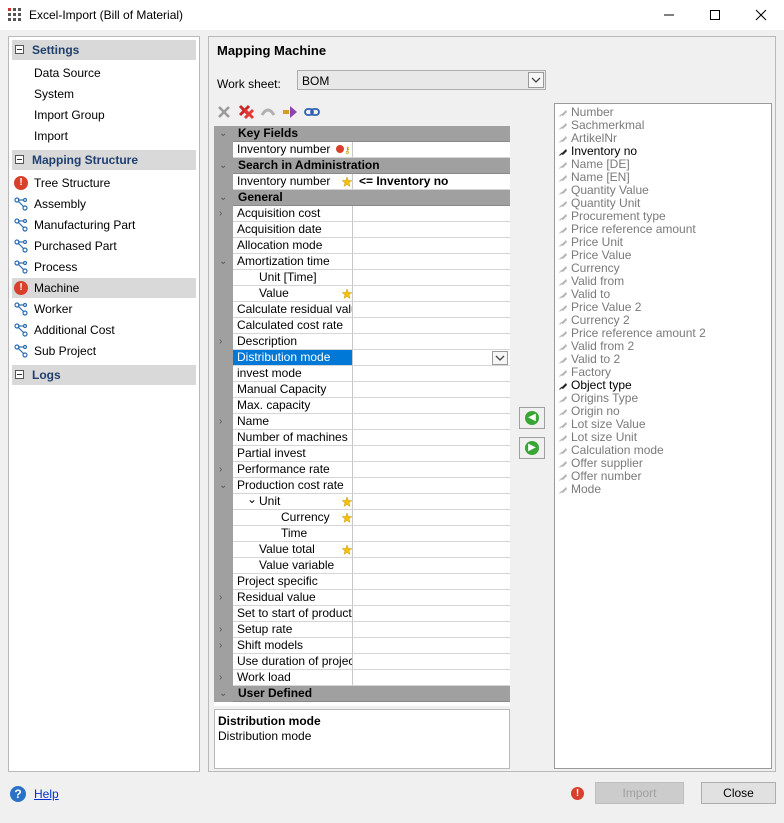 The width and height of the screenshot is (784, 823). I want to click on grid-property-row: Set to start of production, so click(362, 614).